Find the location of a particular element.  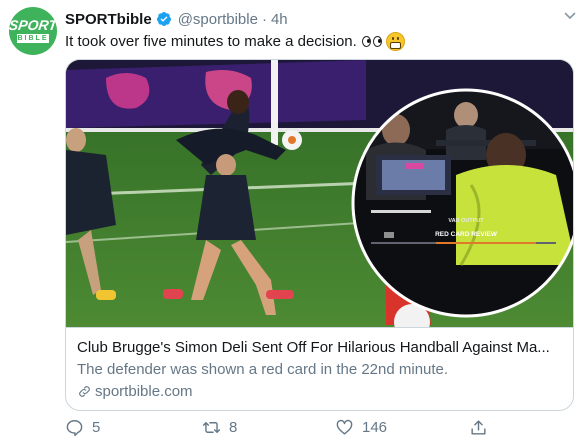

card-domain-link: sportbible.com is located at coordinates (135, 391).